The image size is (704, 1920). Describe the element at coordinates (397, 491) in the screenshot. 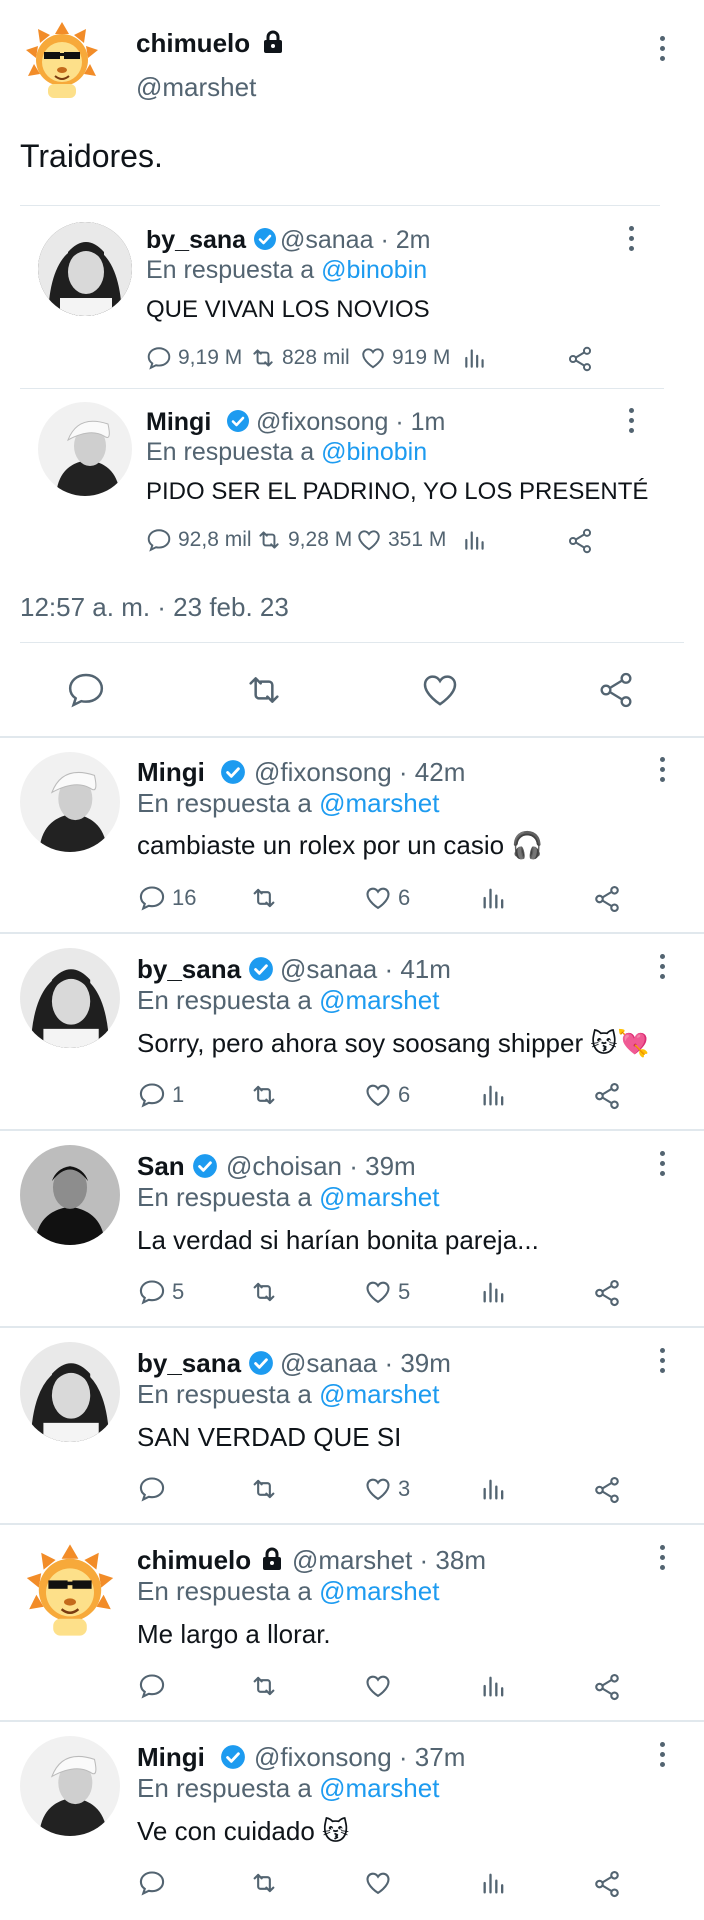

I see `quote2-text: PIDO SER EL PADRINO, YO LOS PRESENTÉ` at that location.